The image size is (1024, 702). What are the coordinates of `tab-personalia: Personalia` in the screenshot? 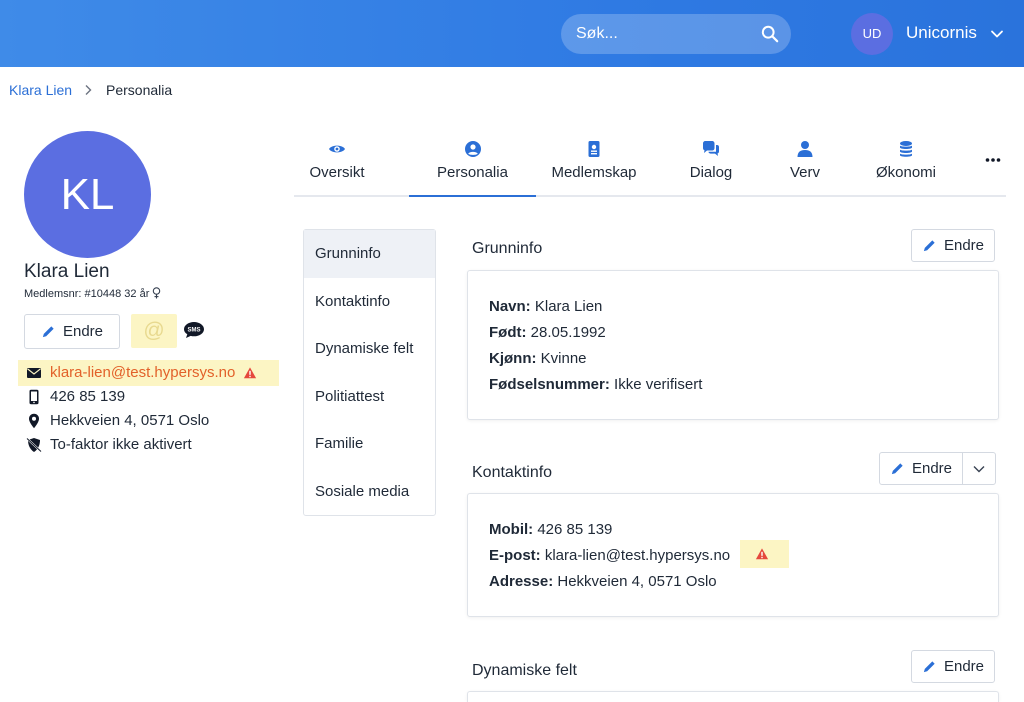 It's located at (472, 168).